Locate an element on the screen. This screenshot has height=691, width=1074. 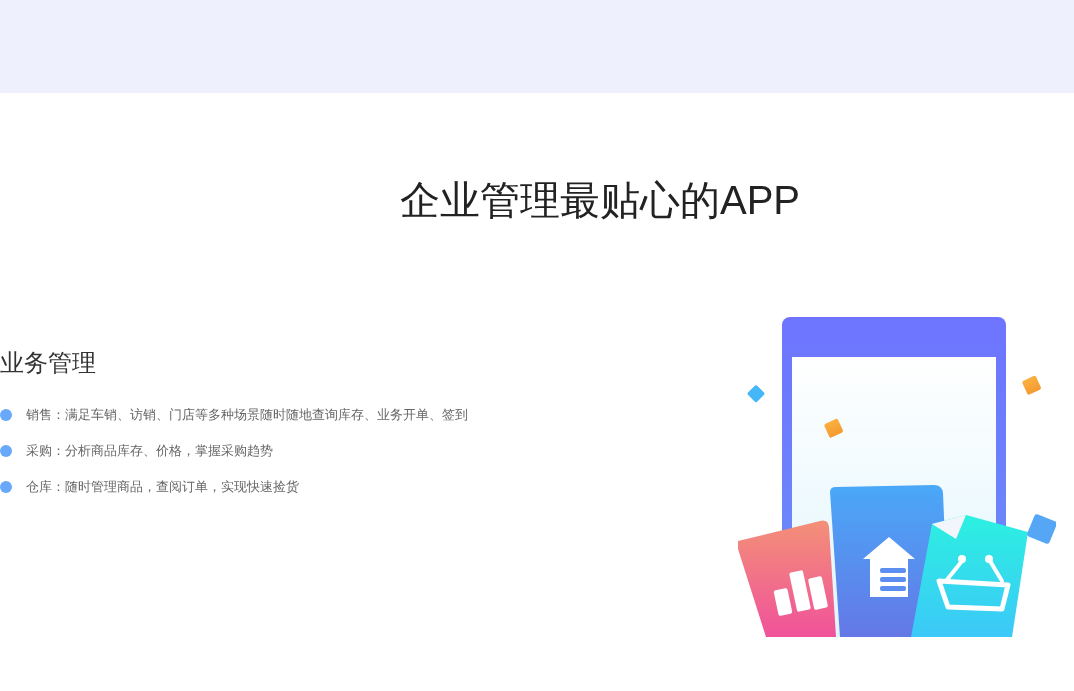
section-heading: 业务管理 is located at coordinates (48, 363).